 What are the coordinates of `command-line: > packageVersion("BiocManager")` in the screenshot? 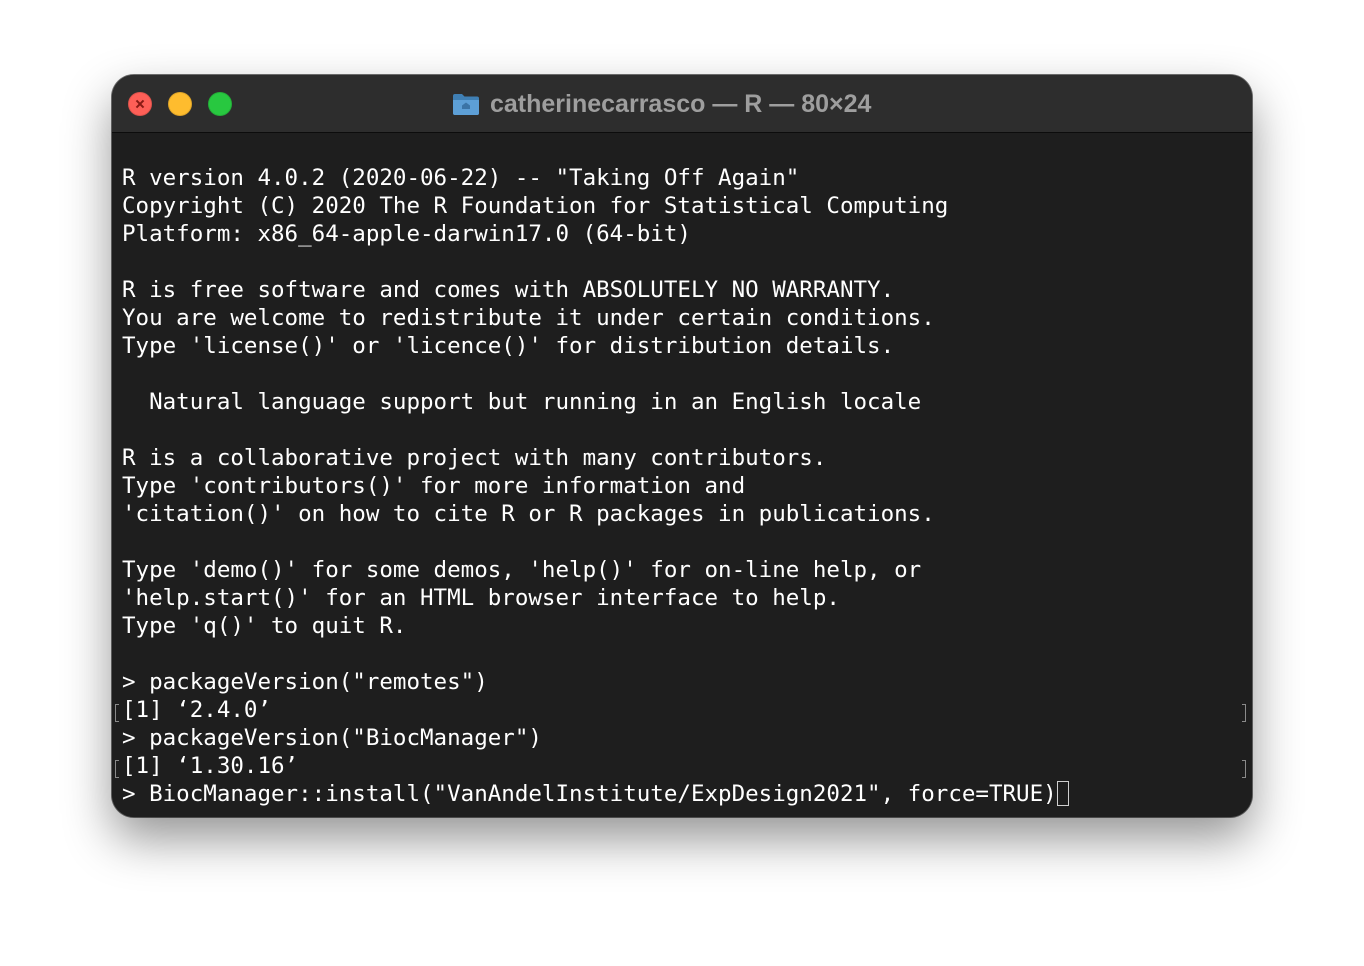 It's located at (332, 738).